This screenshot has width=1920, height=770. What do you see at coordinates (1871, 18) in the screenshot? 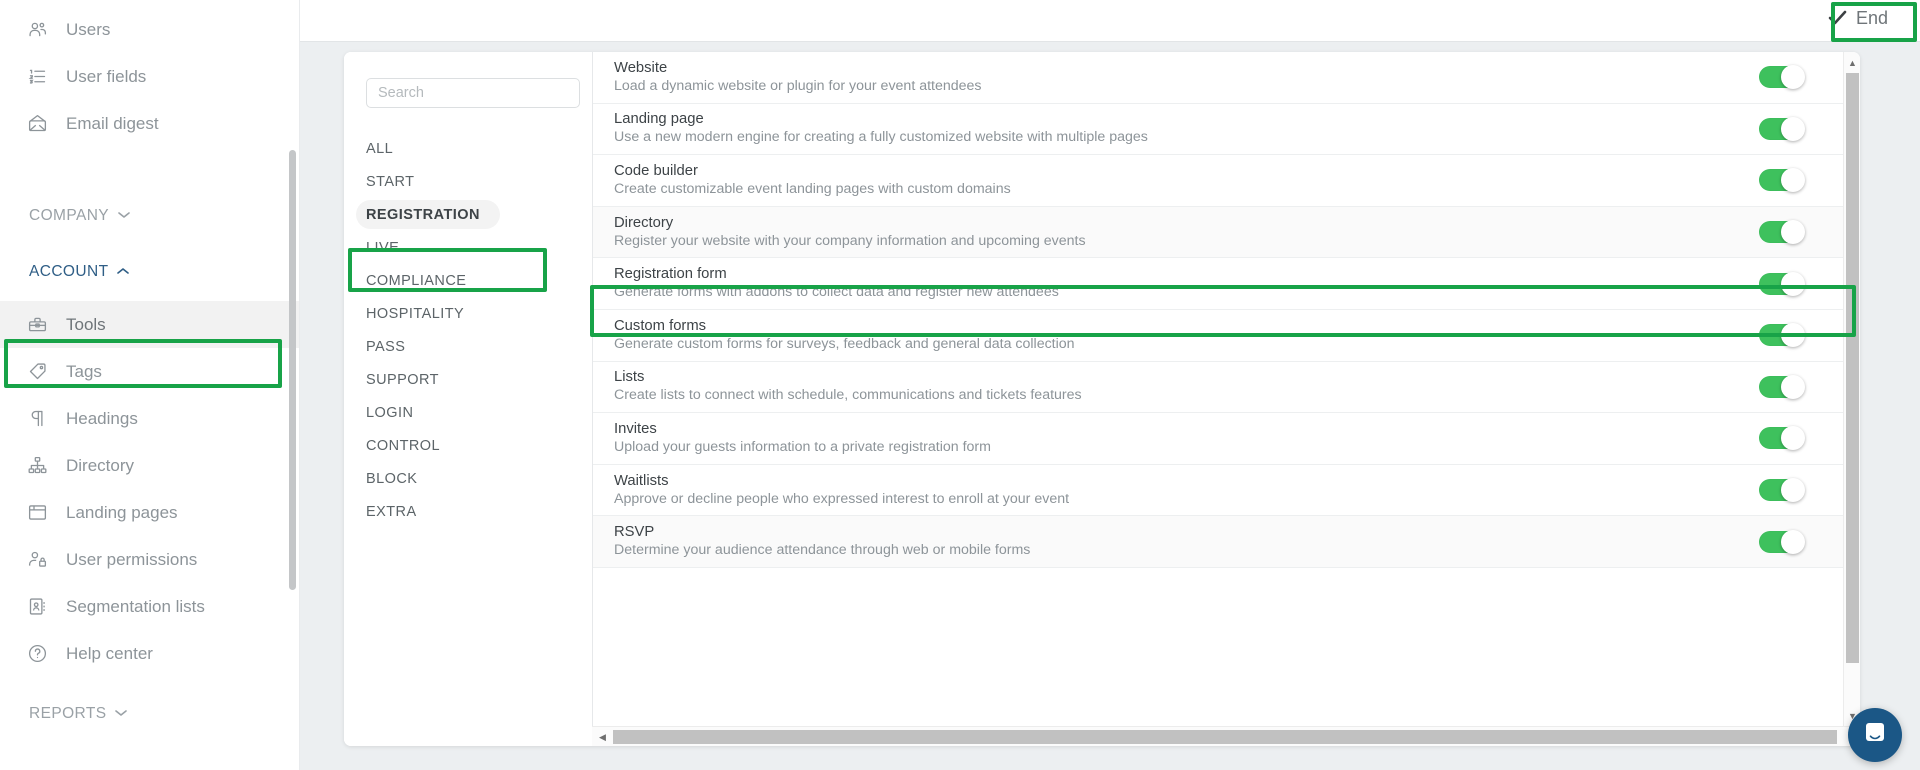
I see `end-button-label: End` at bounding box center [1871, 18].